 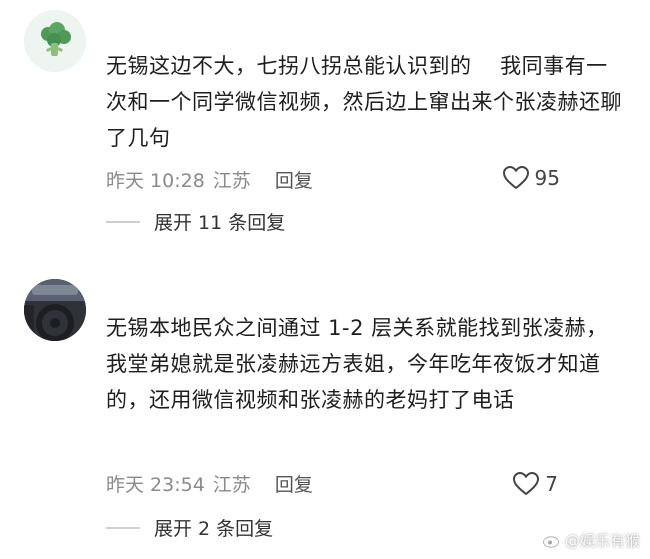 I want to click on like-button: 95, so click(x=531, y=178).